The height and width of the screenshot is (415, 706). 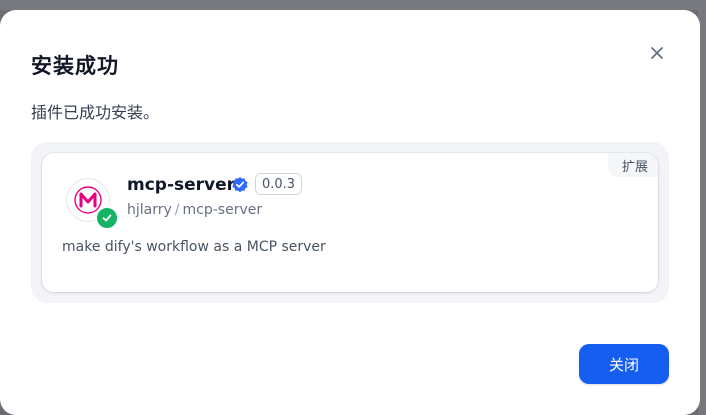 I want to click on version-badge: 0.0.3, so click(x=279, y=184).